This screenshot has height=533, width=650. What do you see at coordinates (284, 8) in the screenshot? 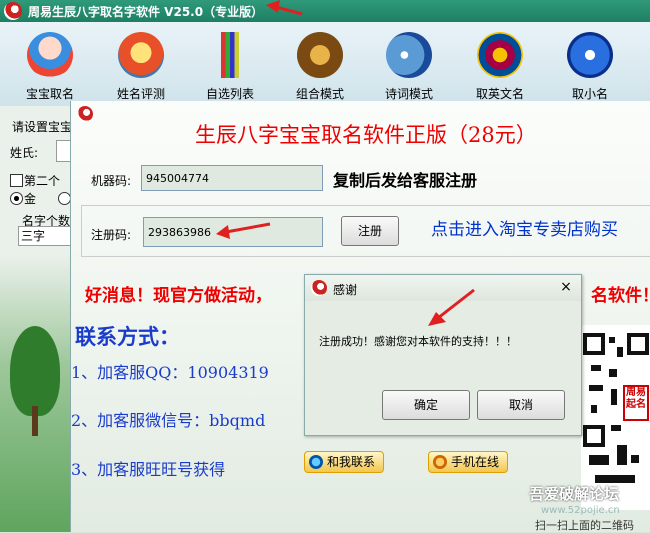
I see `arrow-to-title-annotation` at bounding box center [284, 8].